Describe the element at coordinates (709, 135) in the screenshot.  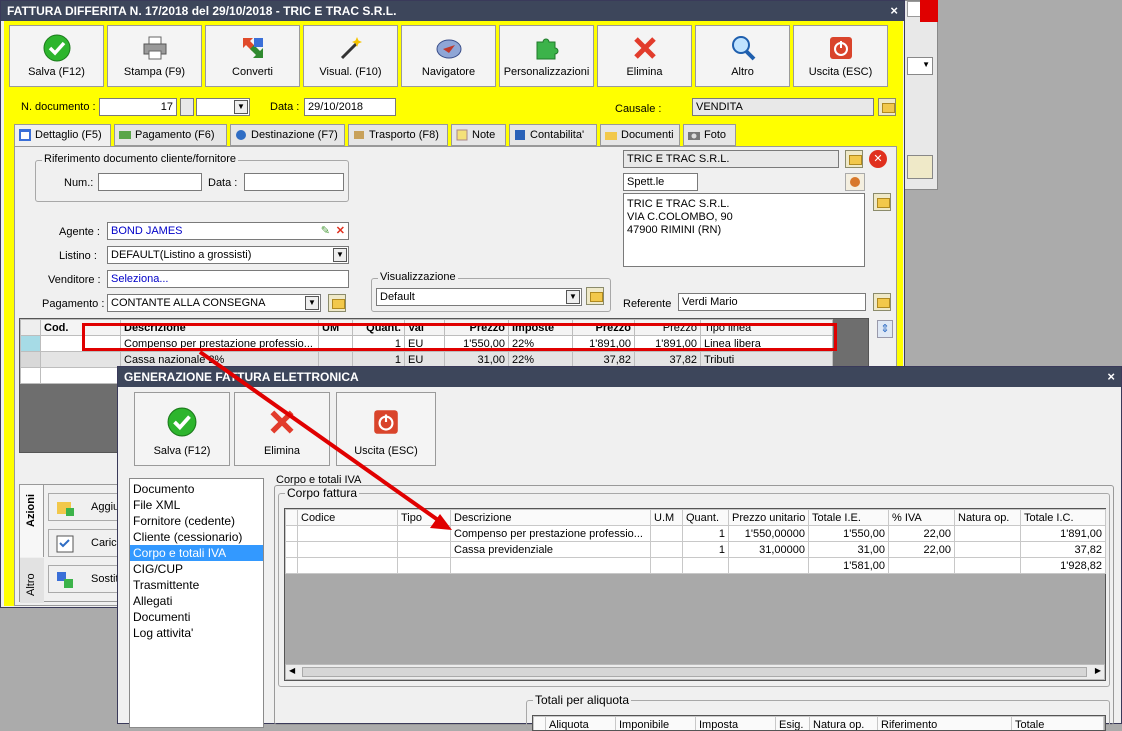
I see `tab-foto: Foto` at that location.